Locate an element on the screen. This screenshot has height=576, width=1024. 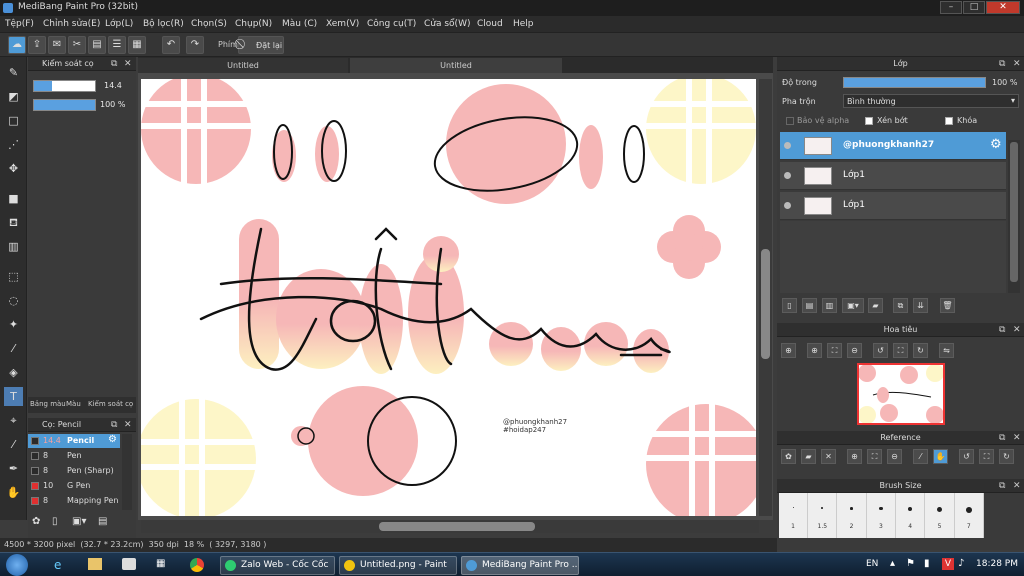
menu-window: Cửa sổ(W) is located at coordinates (447, 24).